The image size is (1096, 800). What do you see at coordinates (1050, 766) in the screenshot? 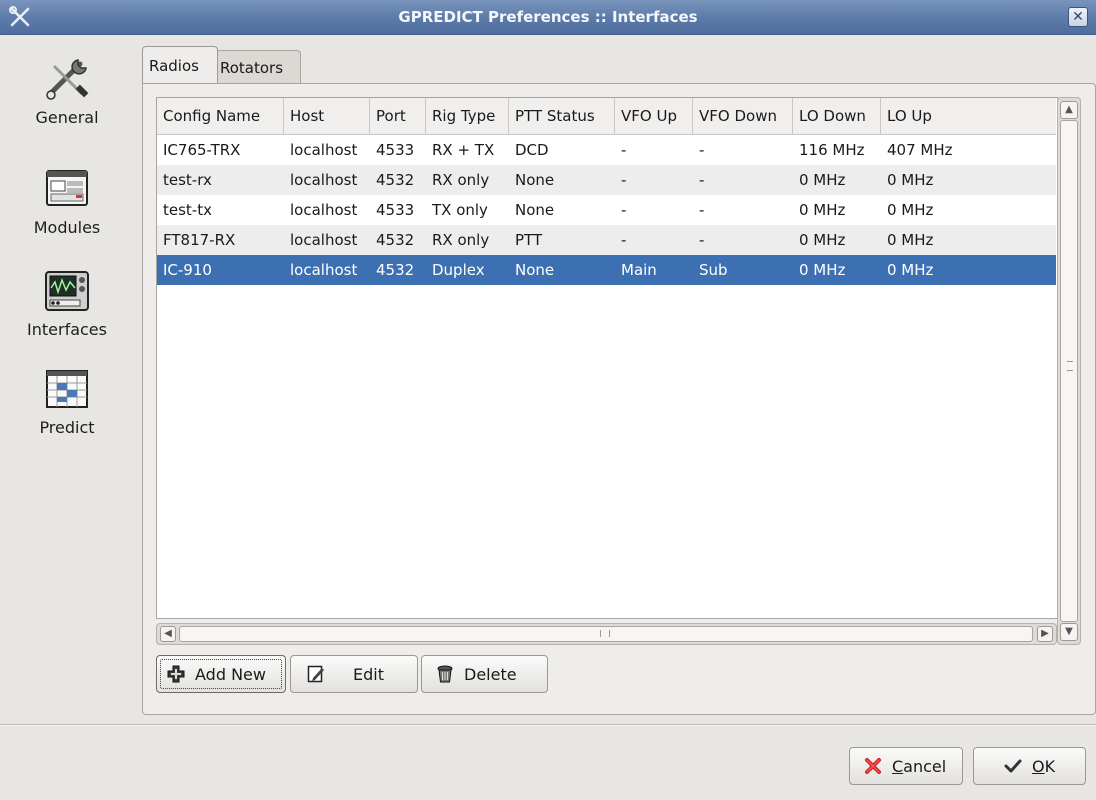
I see `ok-label-rest: K` at bounding box center [1050, 766].